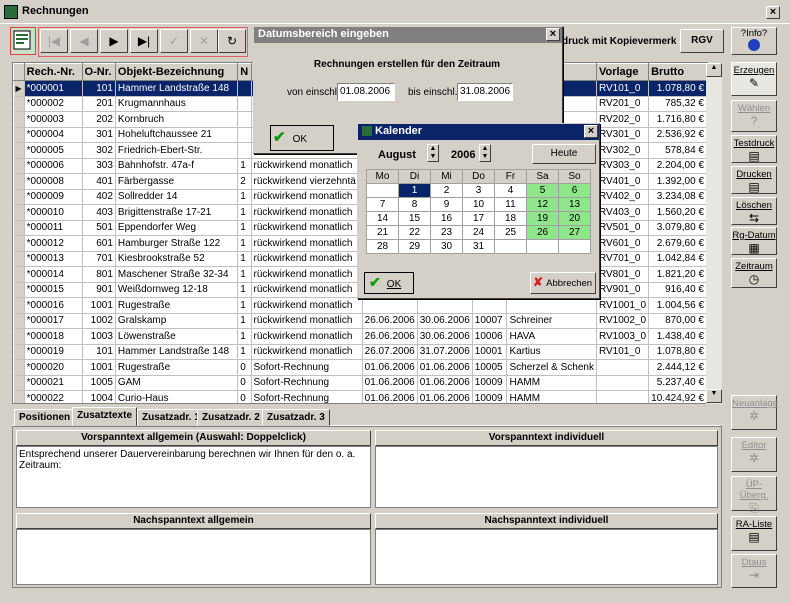  I want to click on calendar-cancel-button: ✘ Abbrechen, so click(563, 283).